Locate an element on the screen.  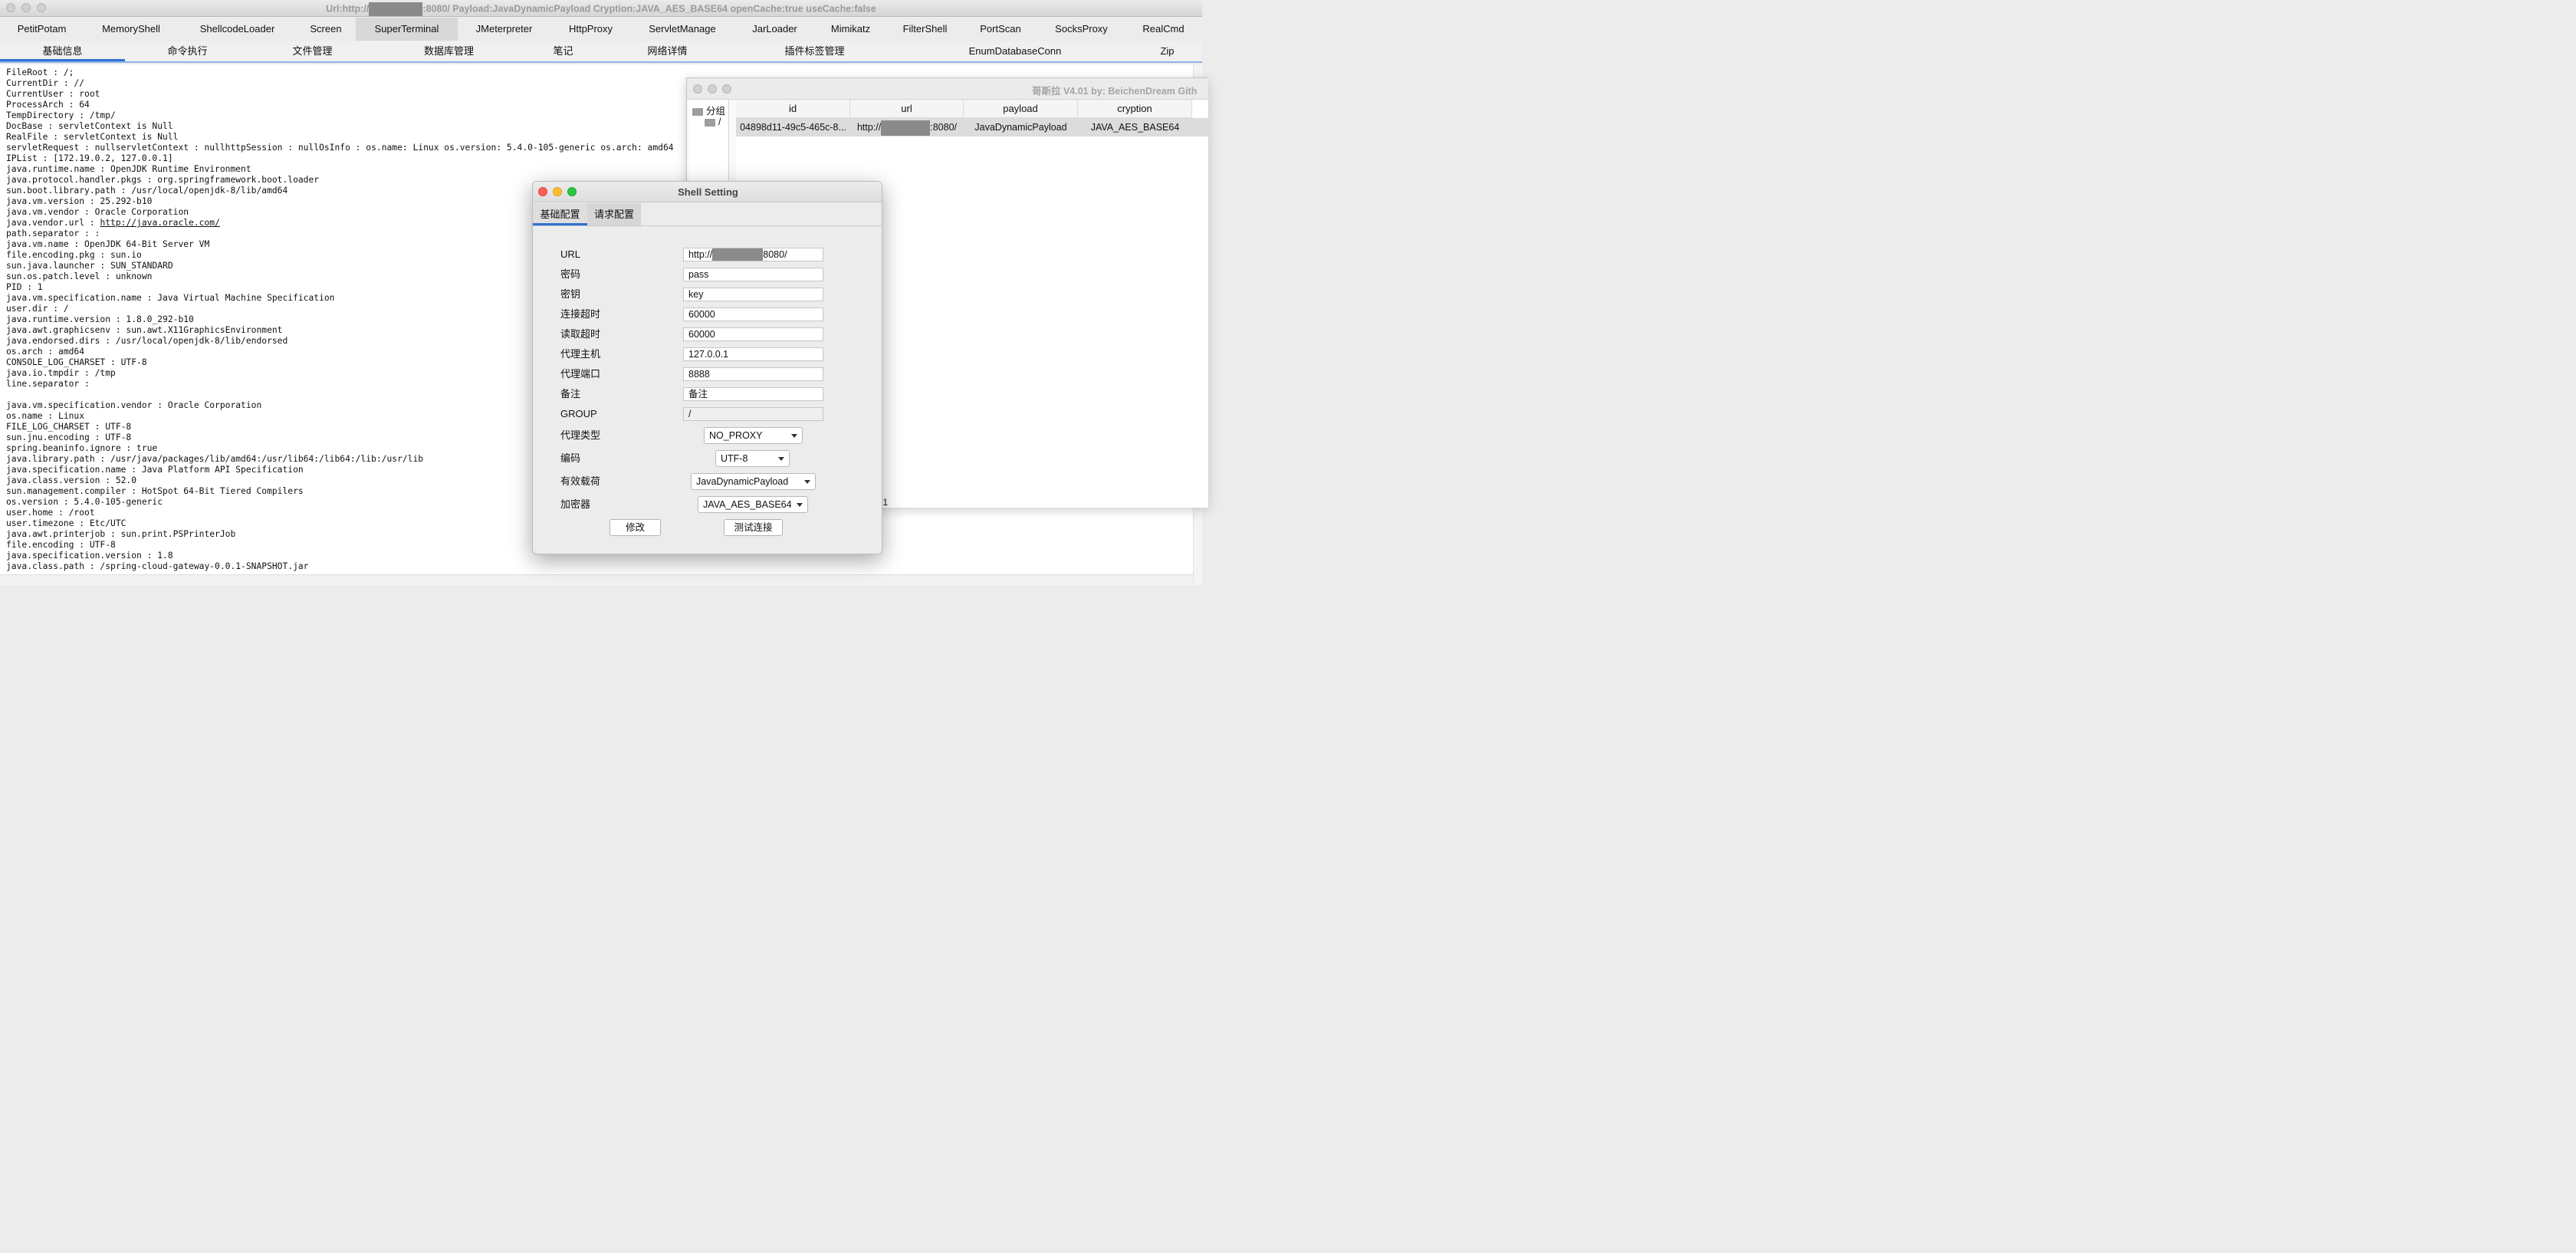
tab-request-config: 请求配置 is located at coordinates (614, 214).